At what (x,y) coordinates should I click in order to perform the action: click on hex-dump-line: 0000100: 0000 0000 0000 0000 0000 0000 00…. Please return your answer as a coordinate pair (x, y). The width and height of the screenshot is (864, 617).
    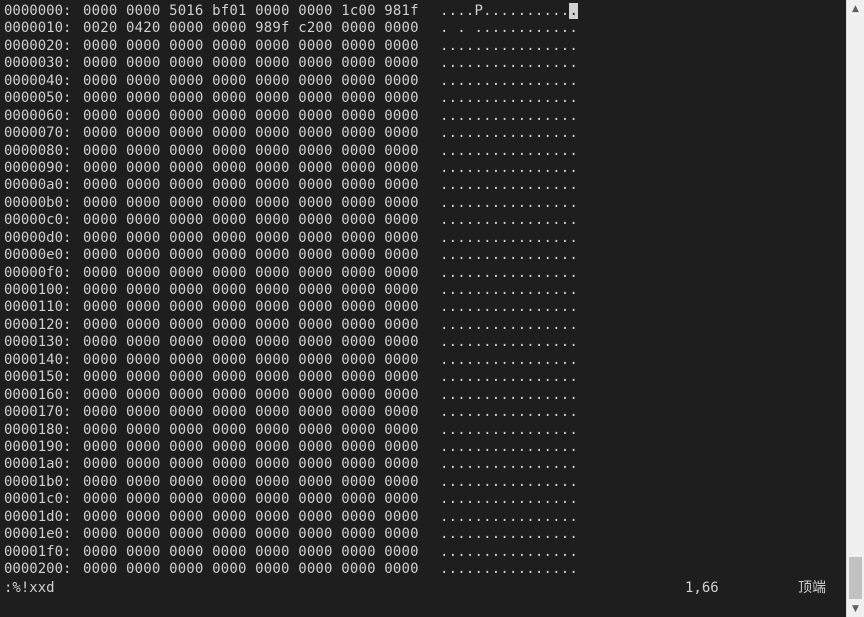
    Looking at the image, I should click on (423, 290).